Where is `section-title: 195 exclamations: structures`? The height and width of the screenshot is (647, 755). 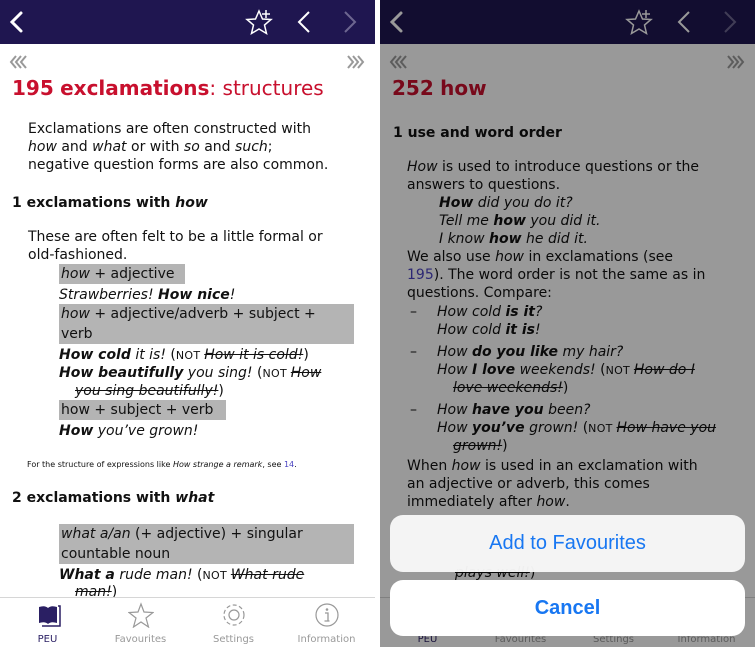
section-title: 195 exclamations: structures is located at coordinates (168, 88).